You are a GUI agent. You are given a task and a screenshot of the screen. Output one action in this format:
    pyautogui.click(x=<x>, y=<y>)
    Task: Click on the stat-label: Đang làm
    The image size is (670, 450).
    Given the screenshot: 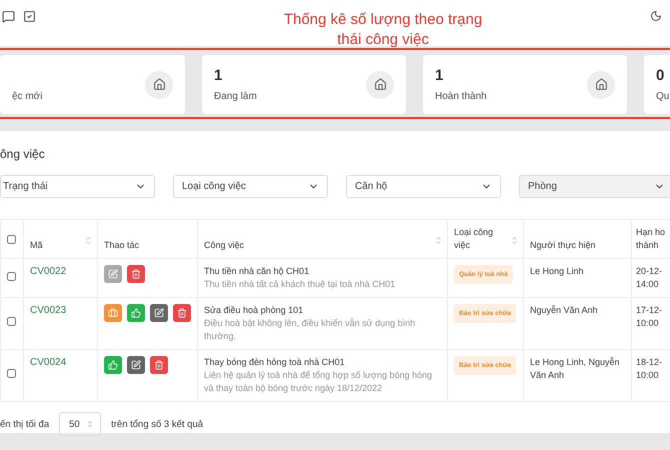 What is the action you would take?
    pyautogui.click(x=235, y=96)
    